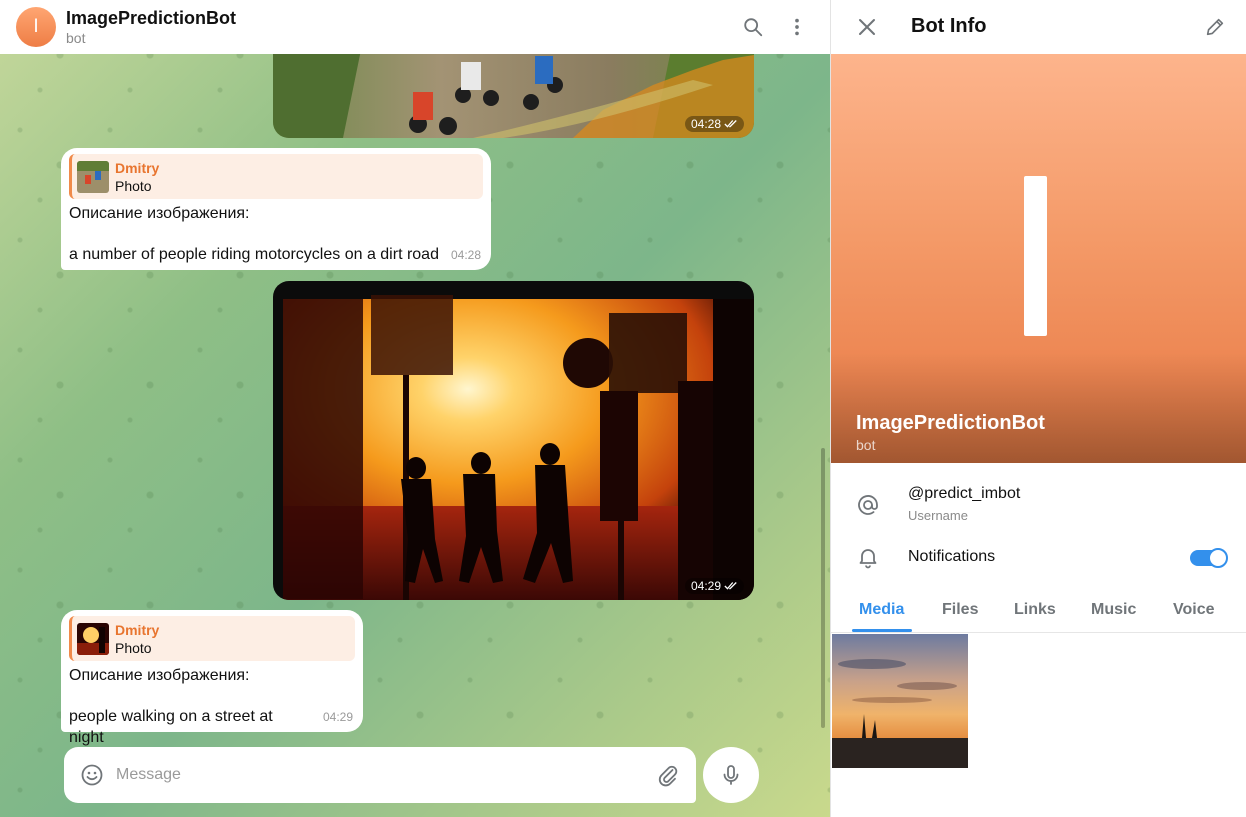 Image resolution: width=1246 pixels, height=817 pixels. What do you see at coordinates (171, 727) in the screenshot?
I see `message-text: people walking on a street at night` at bounding box center [171, 727].